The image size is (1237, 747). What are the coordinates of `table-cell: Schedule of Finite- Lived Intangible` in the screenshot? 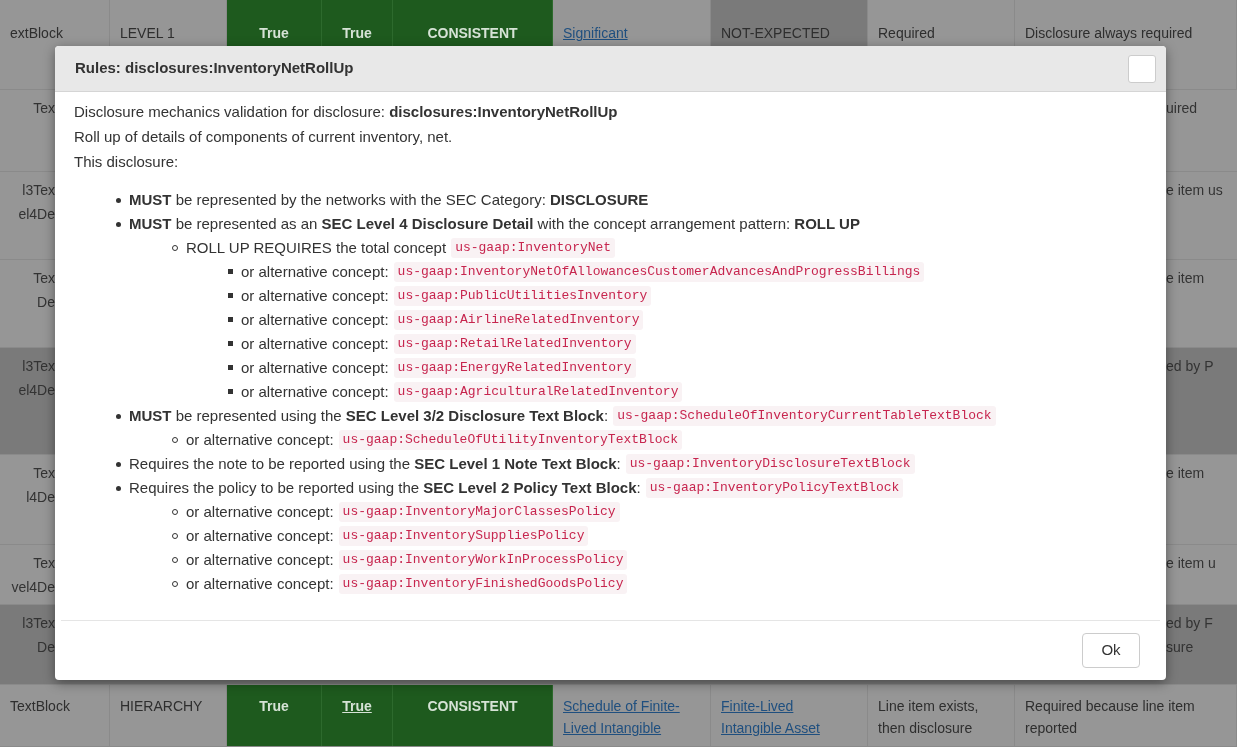 It's located at (632, 715).